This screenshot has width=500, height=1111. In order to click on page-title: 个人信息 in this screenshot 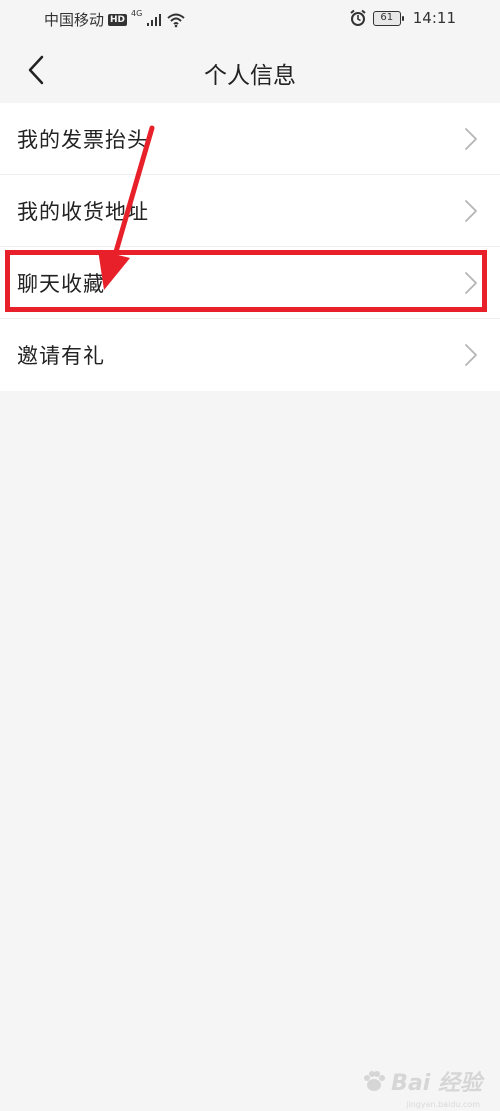, I will do `click(250, 76)`.